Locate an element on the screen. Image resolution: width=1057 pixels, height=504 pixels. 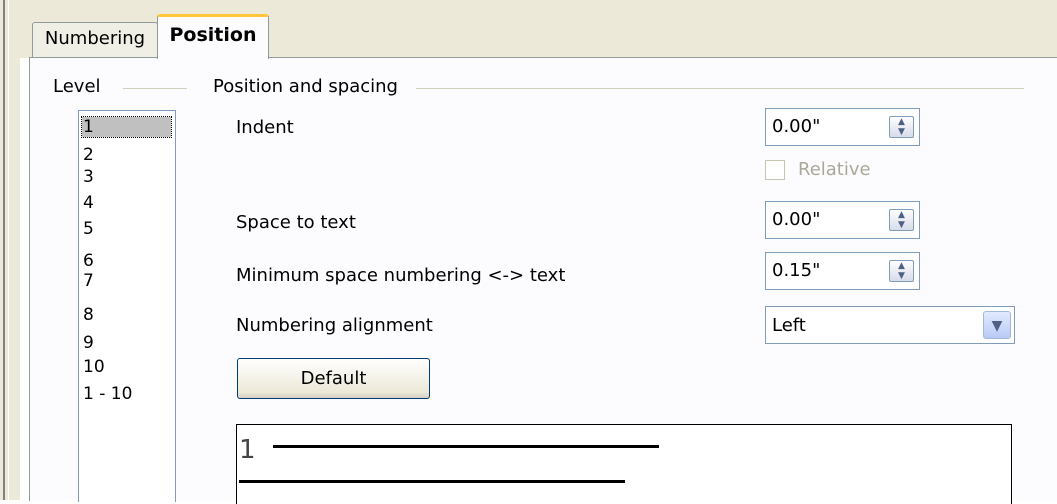
chevron-down-icon: ▼ is located at coordinates (997, 325).